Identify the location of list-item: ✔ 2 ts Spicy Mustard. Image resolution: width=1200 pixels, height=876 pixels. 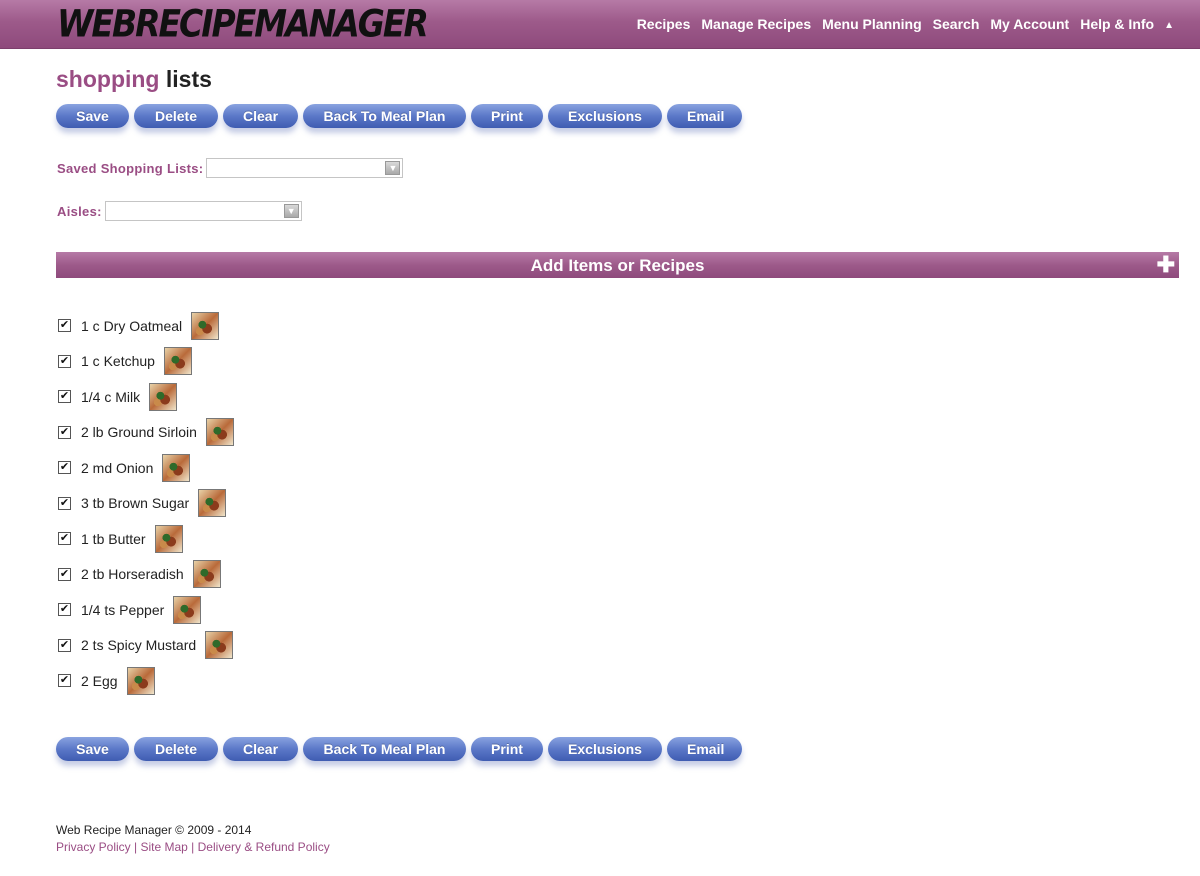
(146, 646).